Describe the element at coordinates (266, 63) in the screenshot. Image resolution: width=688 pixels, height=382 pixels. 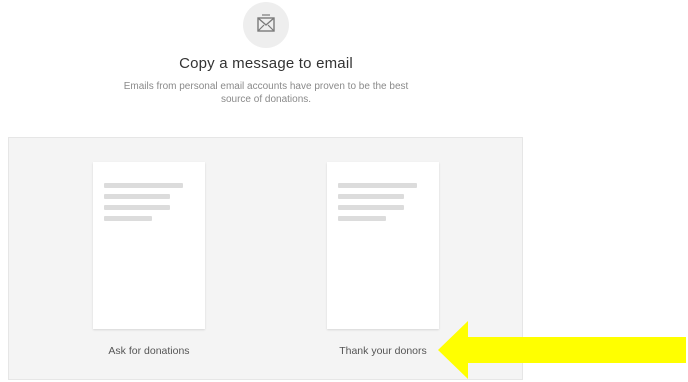
I see `page-title: Copy a message to email` at that location.